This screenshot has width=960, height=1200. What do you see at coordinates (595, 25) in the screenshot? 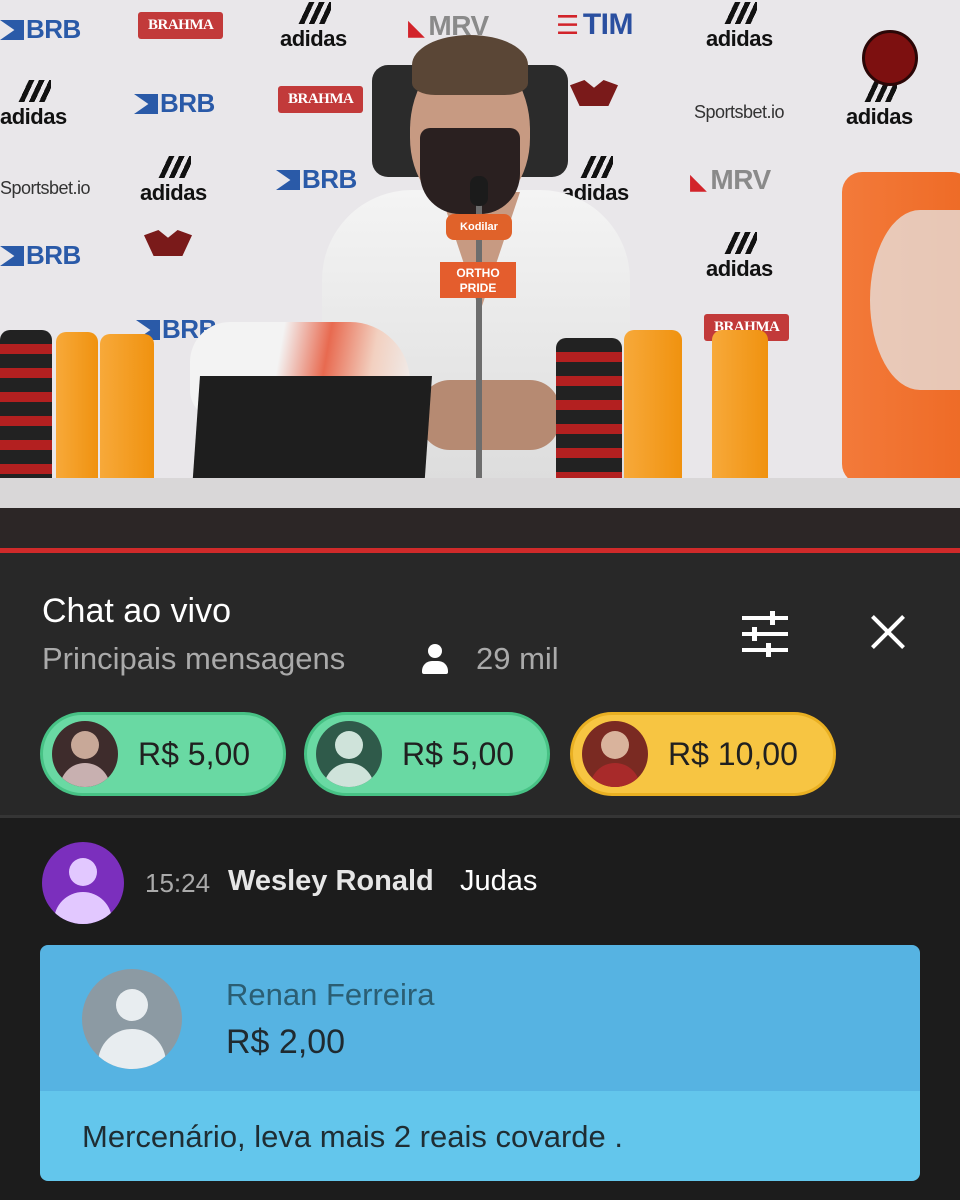
I see `sponsor-logo: TIM` at bounding box center [595, 25].